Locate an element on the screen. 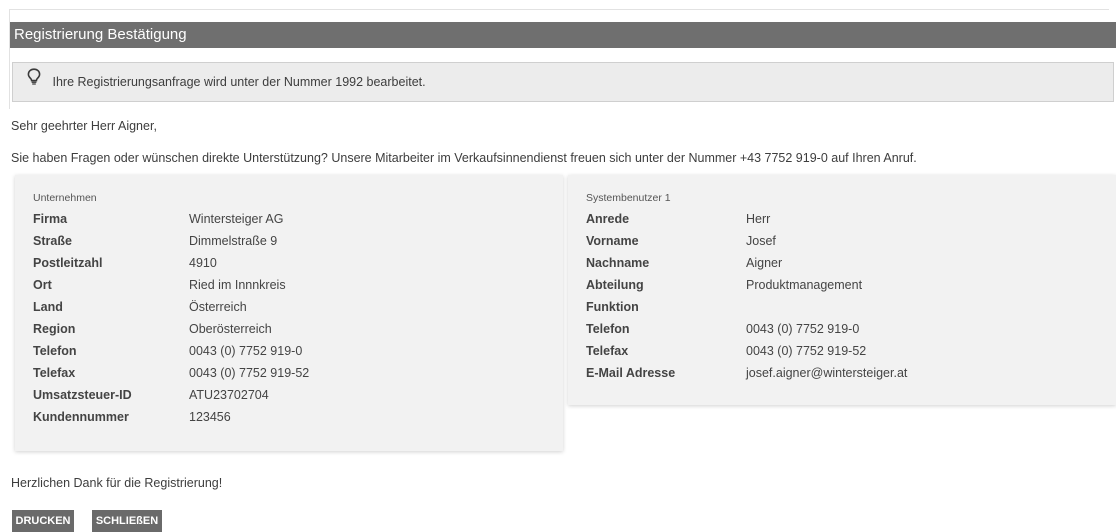 Image resolution: width=1116 pixels, height=532 pixels. user-row: Vorname Josef is located at coordinates (846, 241).